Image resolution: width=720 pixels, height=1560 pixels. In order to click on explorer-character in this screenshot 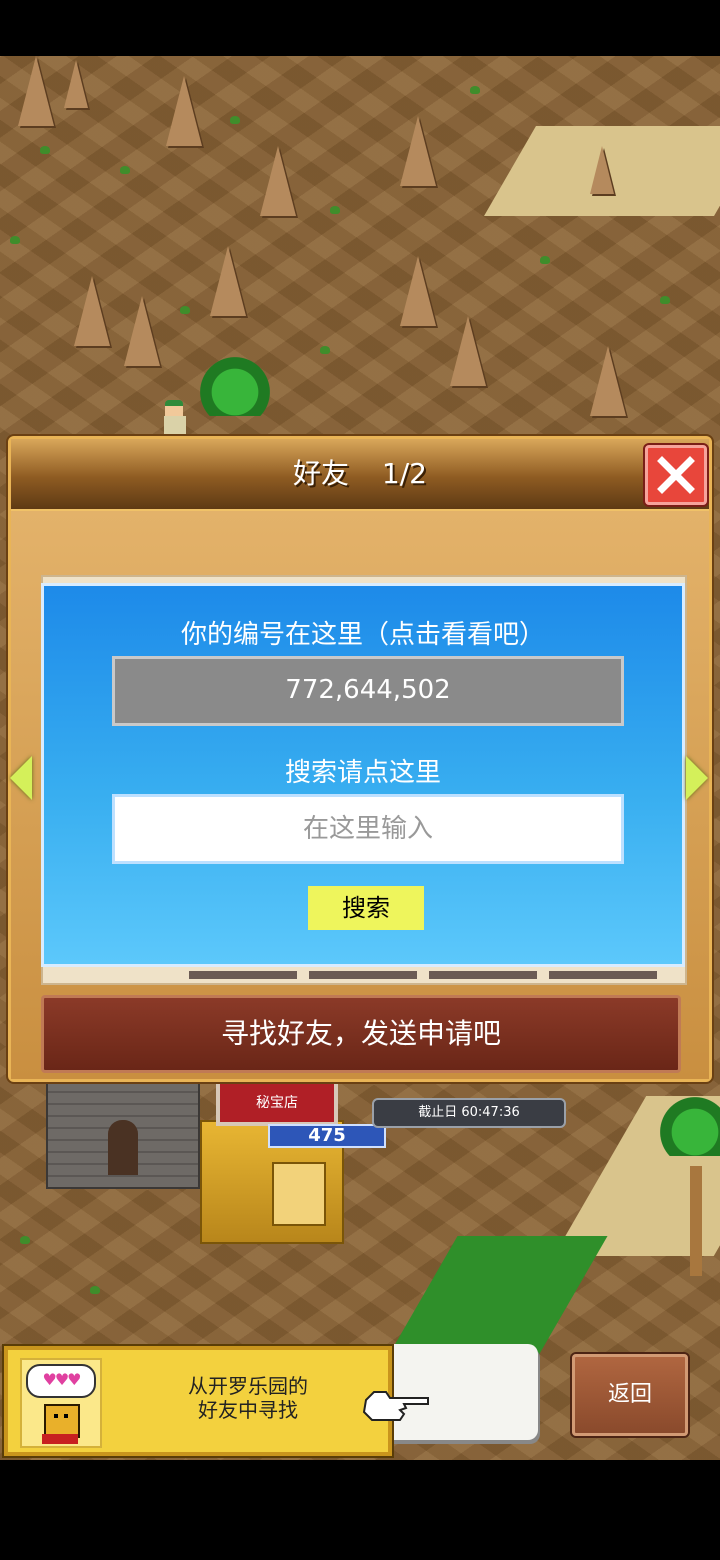, I will do `click(175, 417)`.